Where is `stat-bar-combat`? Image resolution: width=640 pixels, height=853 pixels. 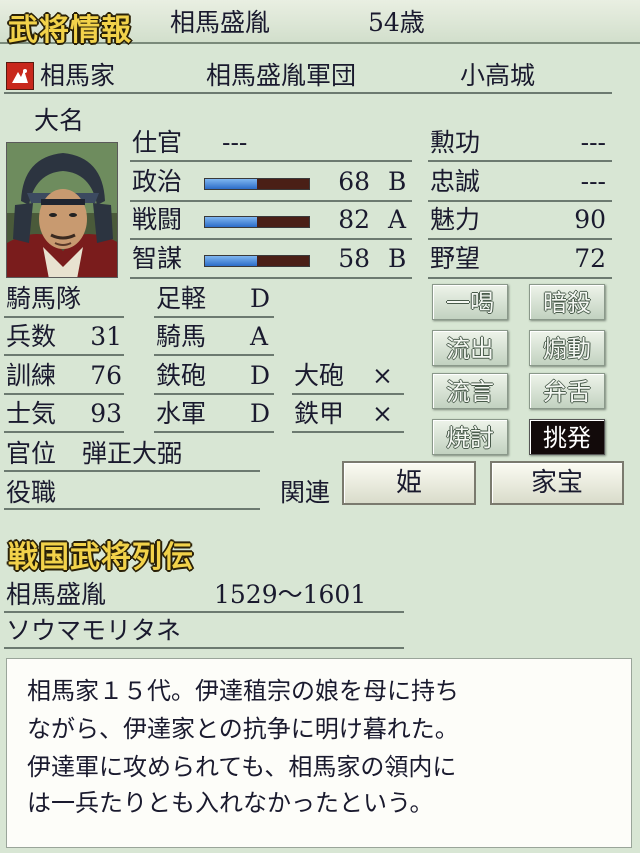
stat-bar-combat is located at coordinates (257, 222).